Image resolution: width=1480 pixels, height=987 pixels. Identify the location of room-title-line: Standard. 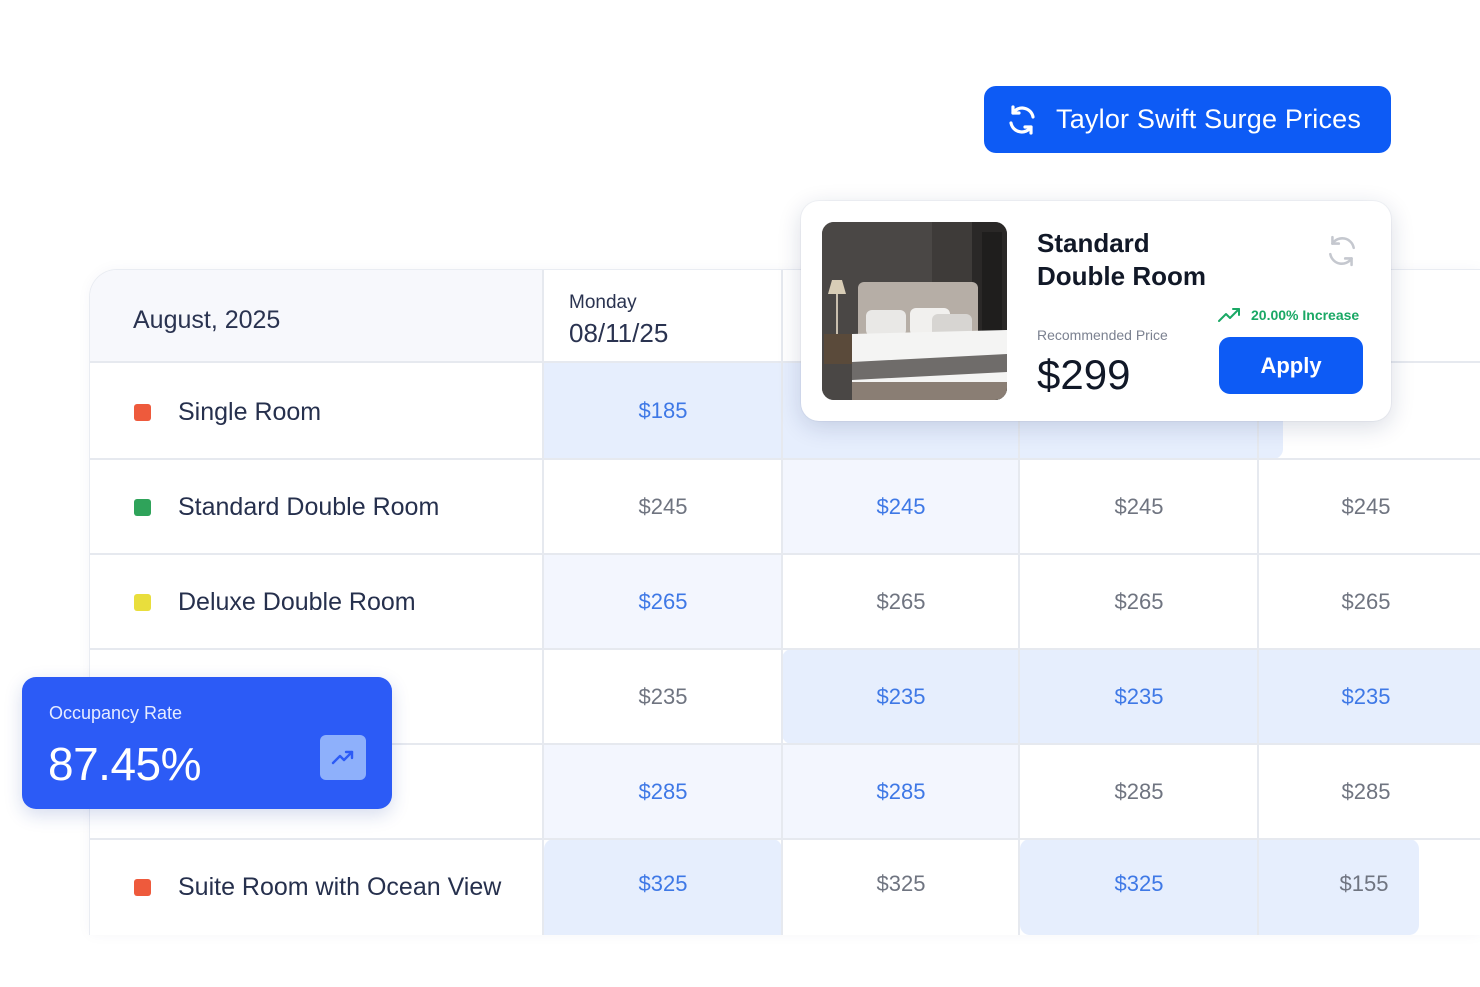
(1093, 243).